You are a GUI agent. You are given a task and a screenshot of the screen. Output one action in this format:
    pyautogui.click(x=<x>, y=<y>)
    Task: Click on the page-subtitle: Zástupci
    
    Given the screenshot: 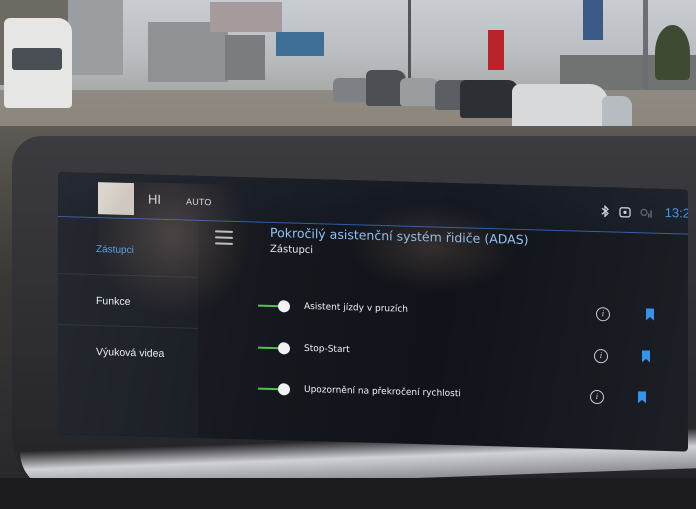 What is the action you would take?
    pyautogui.click(x=292, y=250)
    